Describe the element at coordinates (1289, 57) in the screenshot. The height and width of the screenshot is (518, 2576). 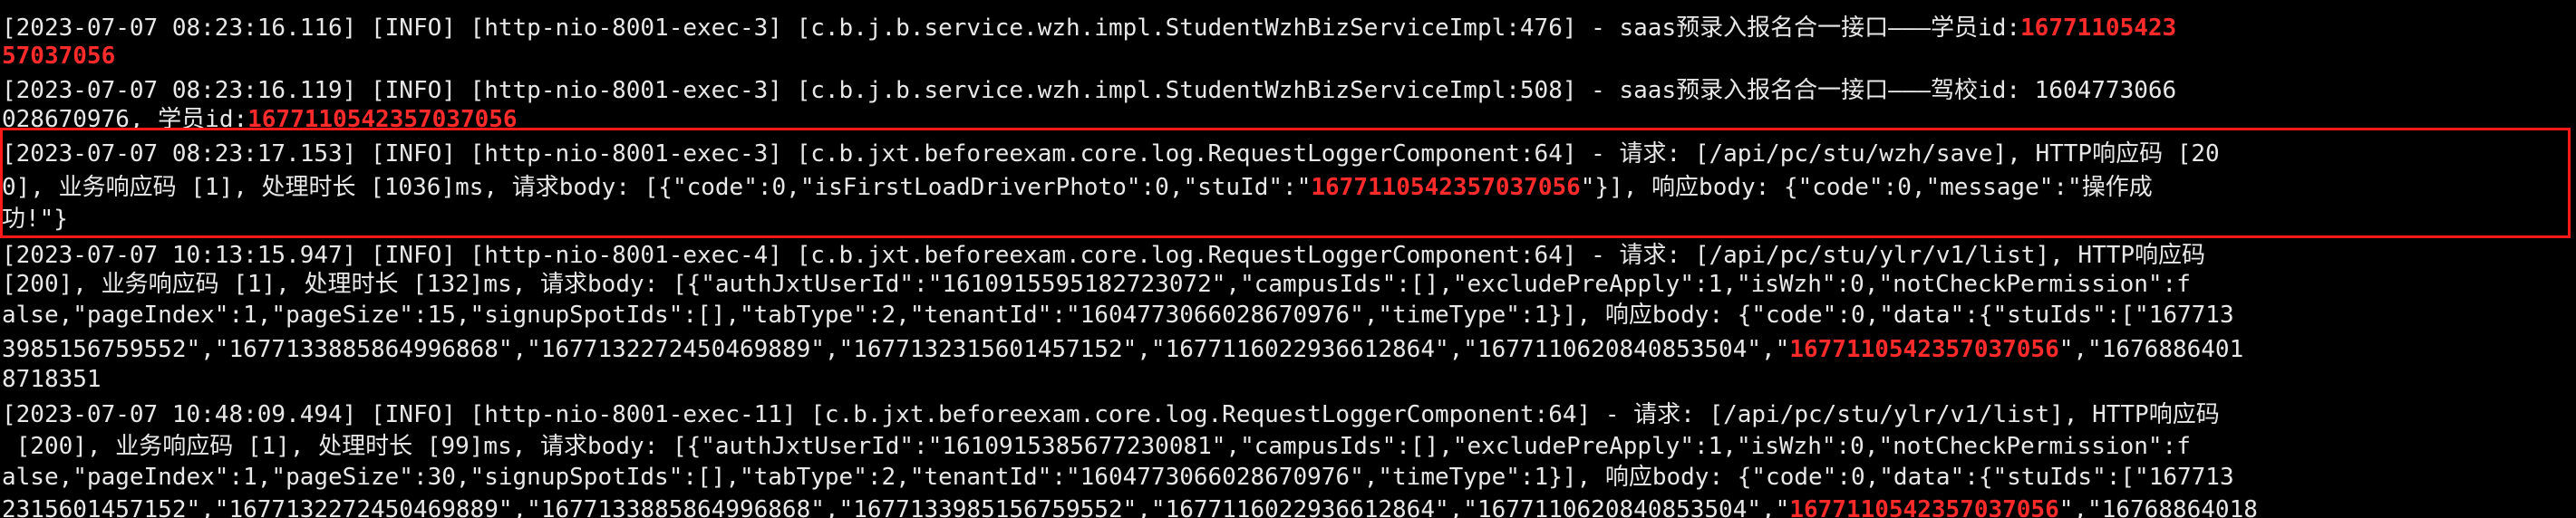
I see `log-line: 57037056` at that location.